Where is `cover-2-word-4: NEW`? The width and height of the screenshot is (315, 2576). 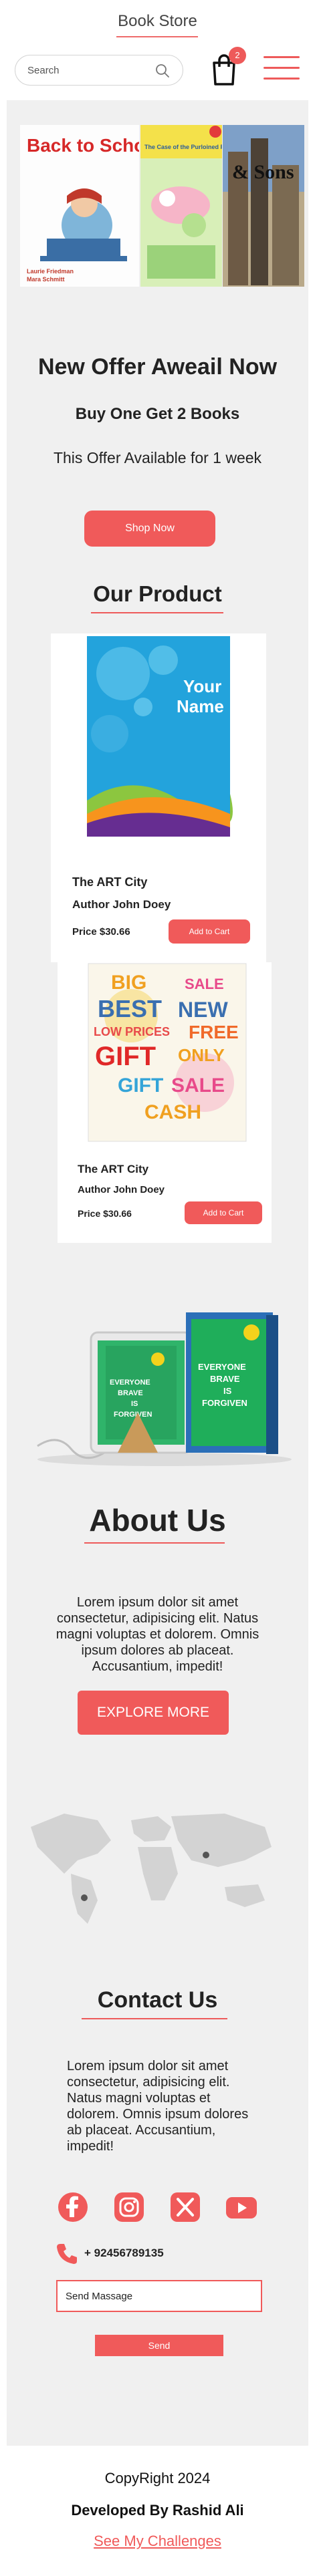 cover-2-word-4: NEW is located at coordinates (203, 1010).